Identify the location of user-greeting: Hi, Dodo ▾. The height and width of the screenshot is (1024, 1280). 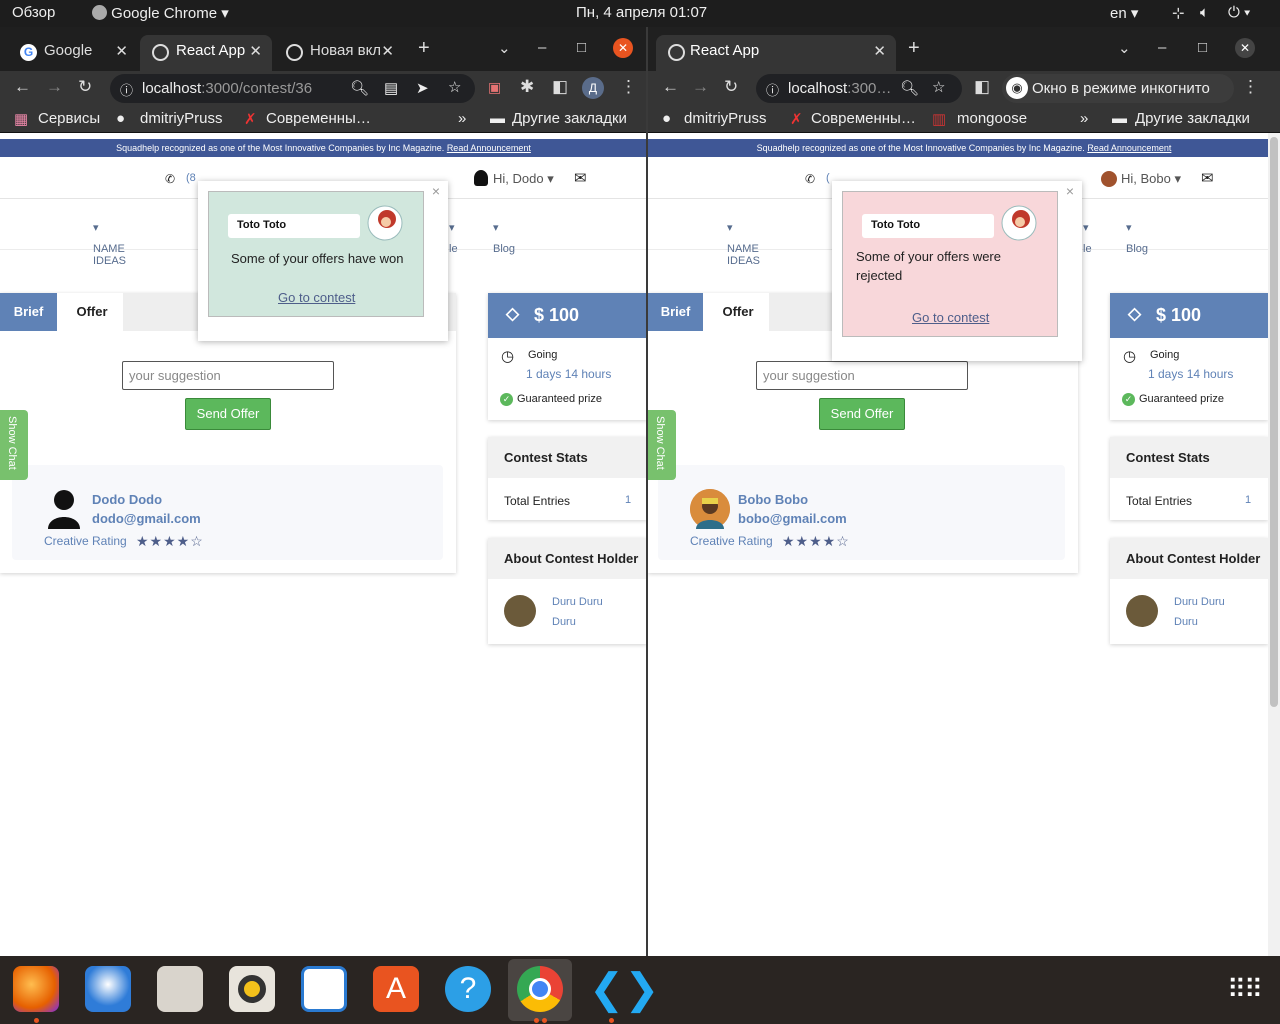
(523, 179).